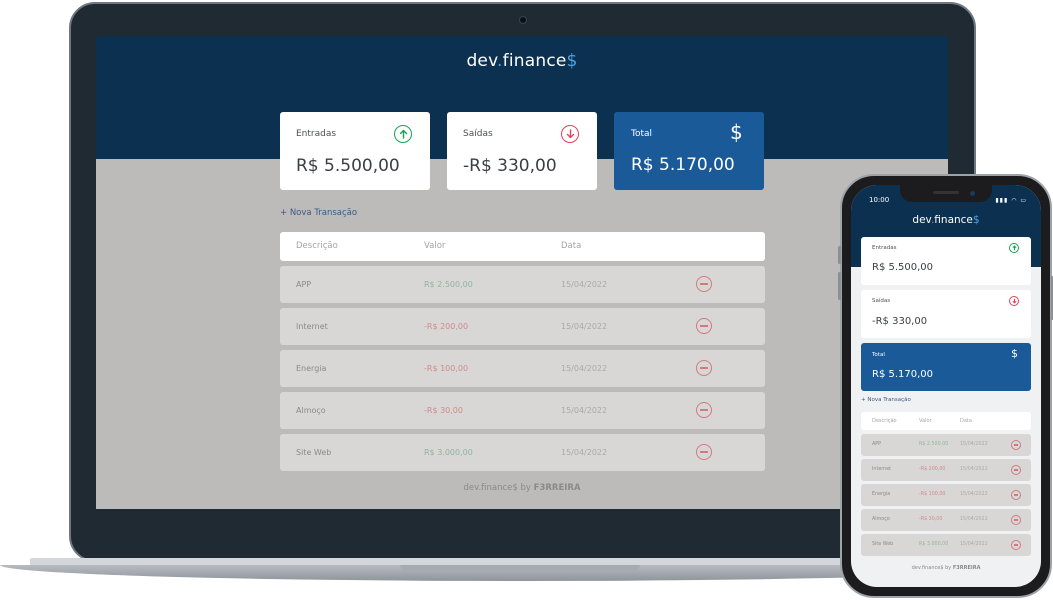 The image size is (1053, 600). I want to click on total-card-title: Total, so click(642, 134).